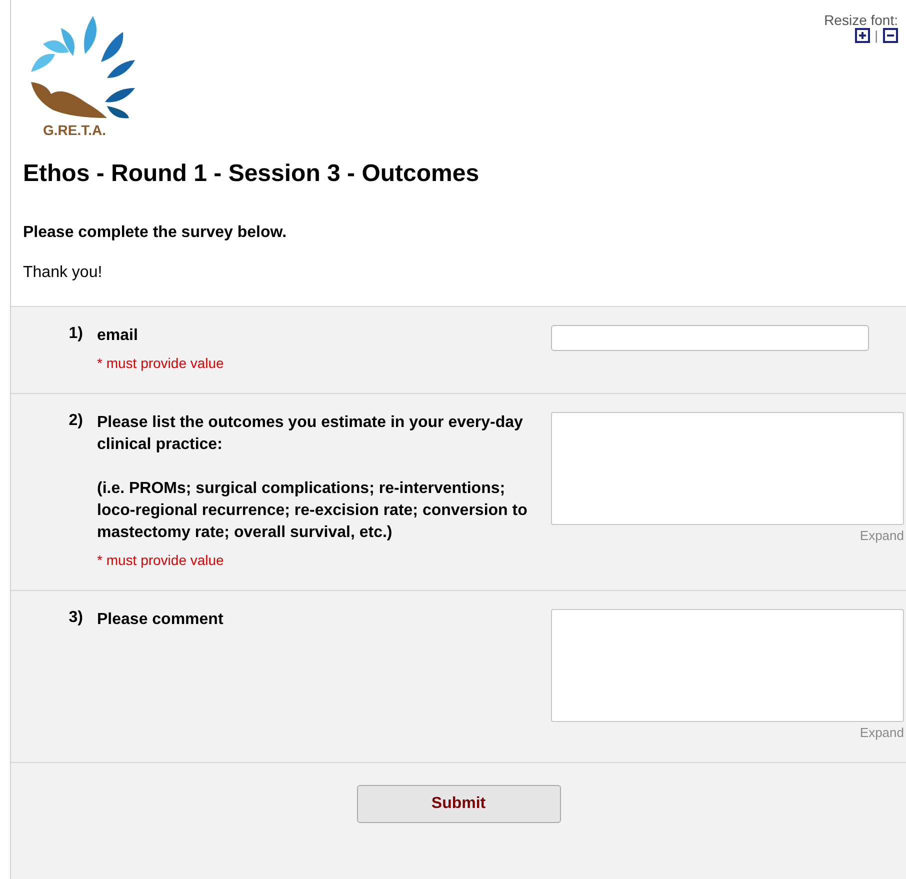  I want to click on question-number: 1), so click(76, 334).